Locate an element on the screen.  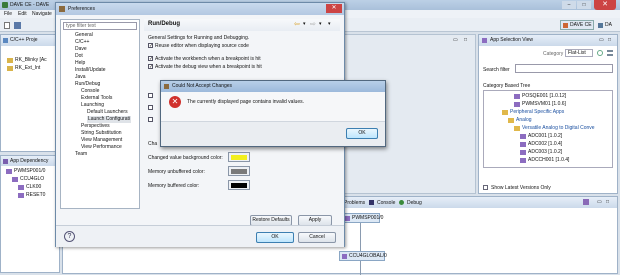
nav-team: Team is located at coordinates (81, 154).